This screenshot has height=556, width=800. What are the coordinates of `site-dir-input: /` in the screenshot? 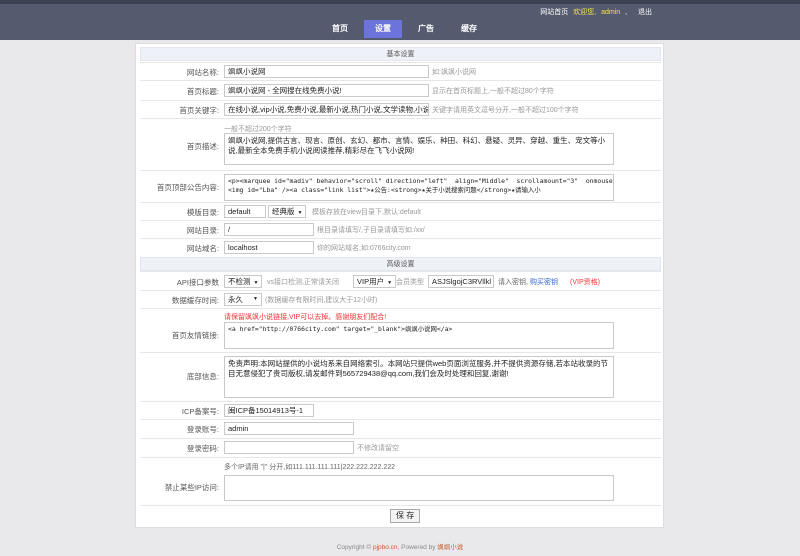 It's located at (269, 229).